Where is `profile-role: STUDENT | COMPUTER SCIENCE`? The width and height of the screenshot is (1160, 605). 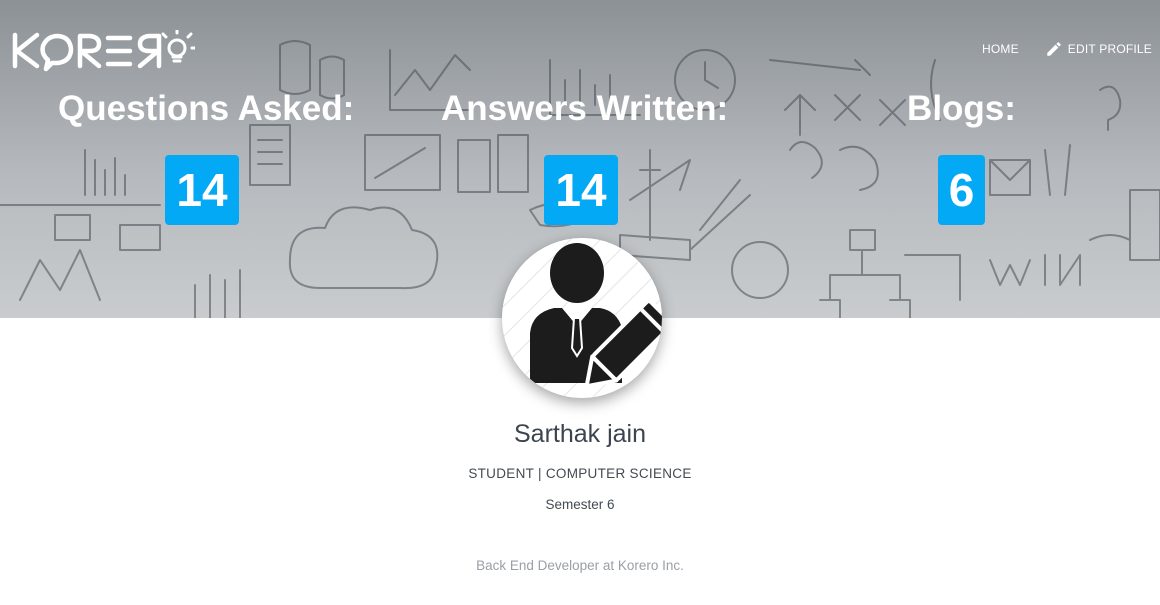
profile-role: STUDENT | COMPUTER SCIENCE is located at coordinates (580, 473).